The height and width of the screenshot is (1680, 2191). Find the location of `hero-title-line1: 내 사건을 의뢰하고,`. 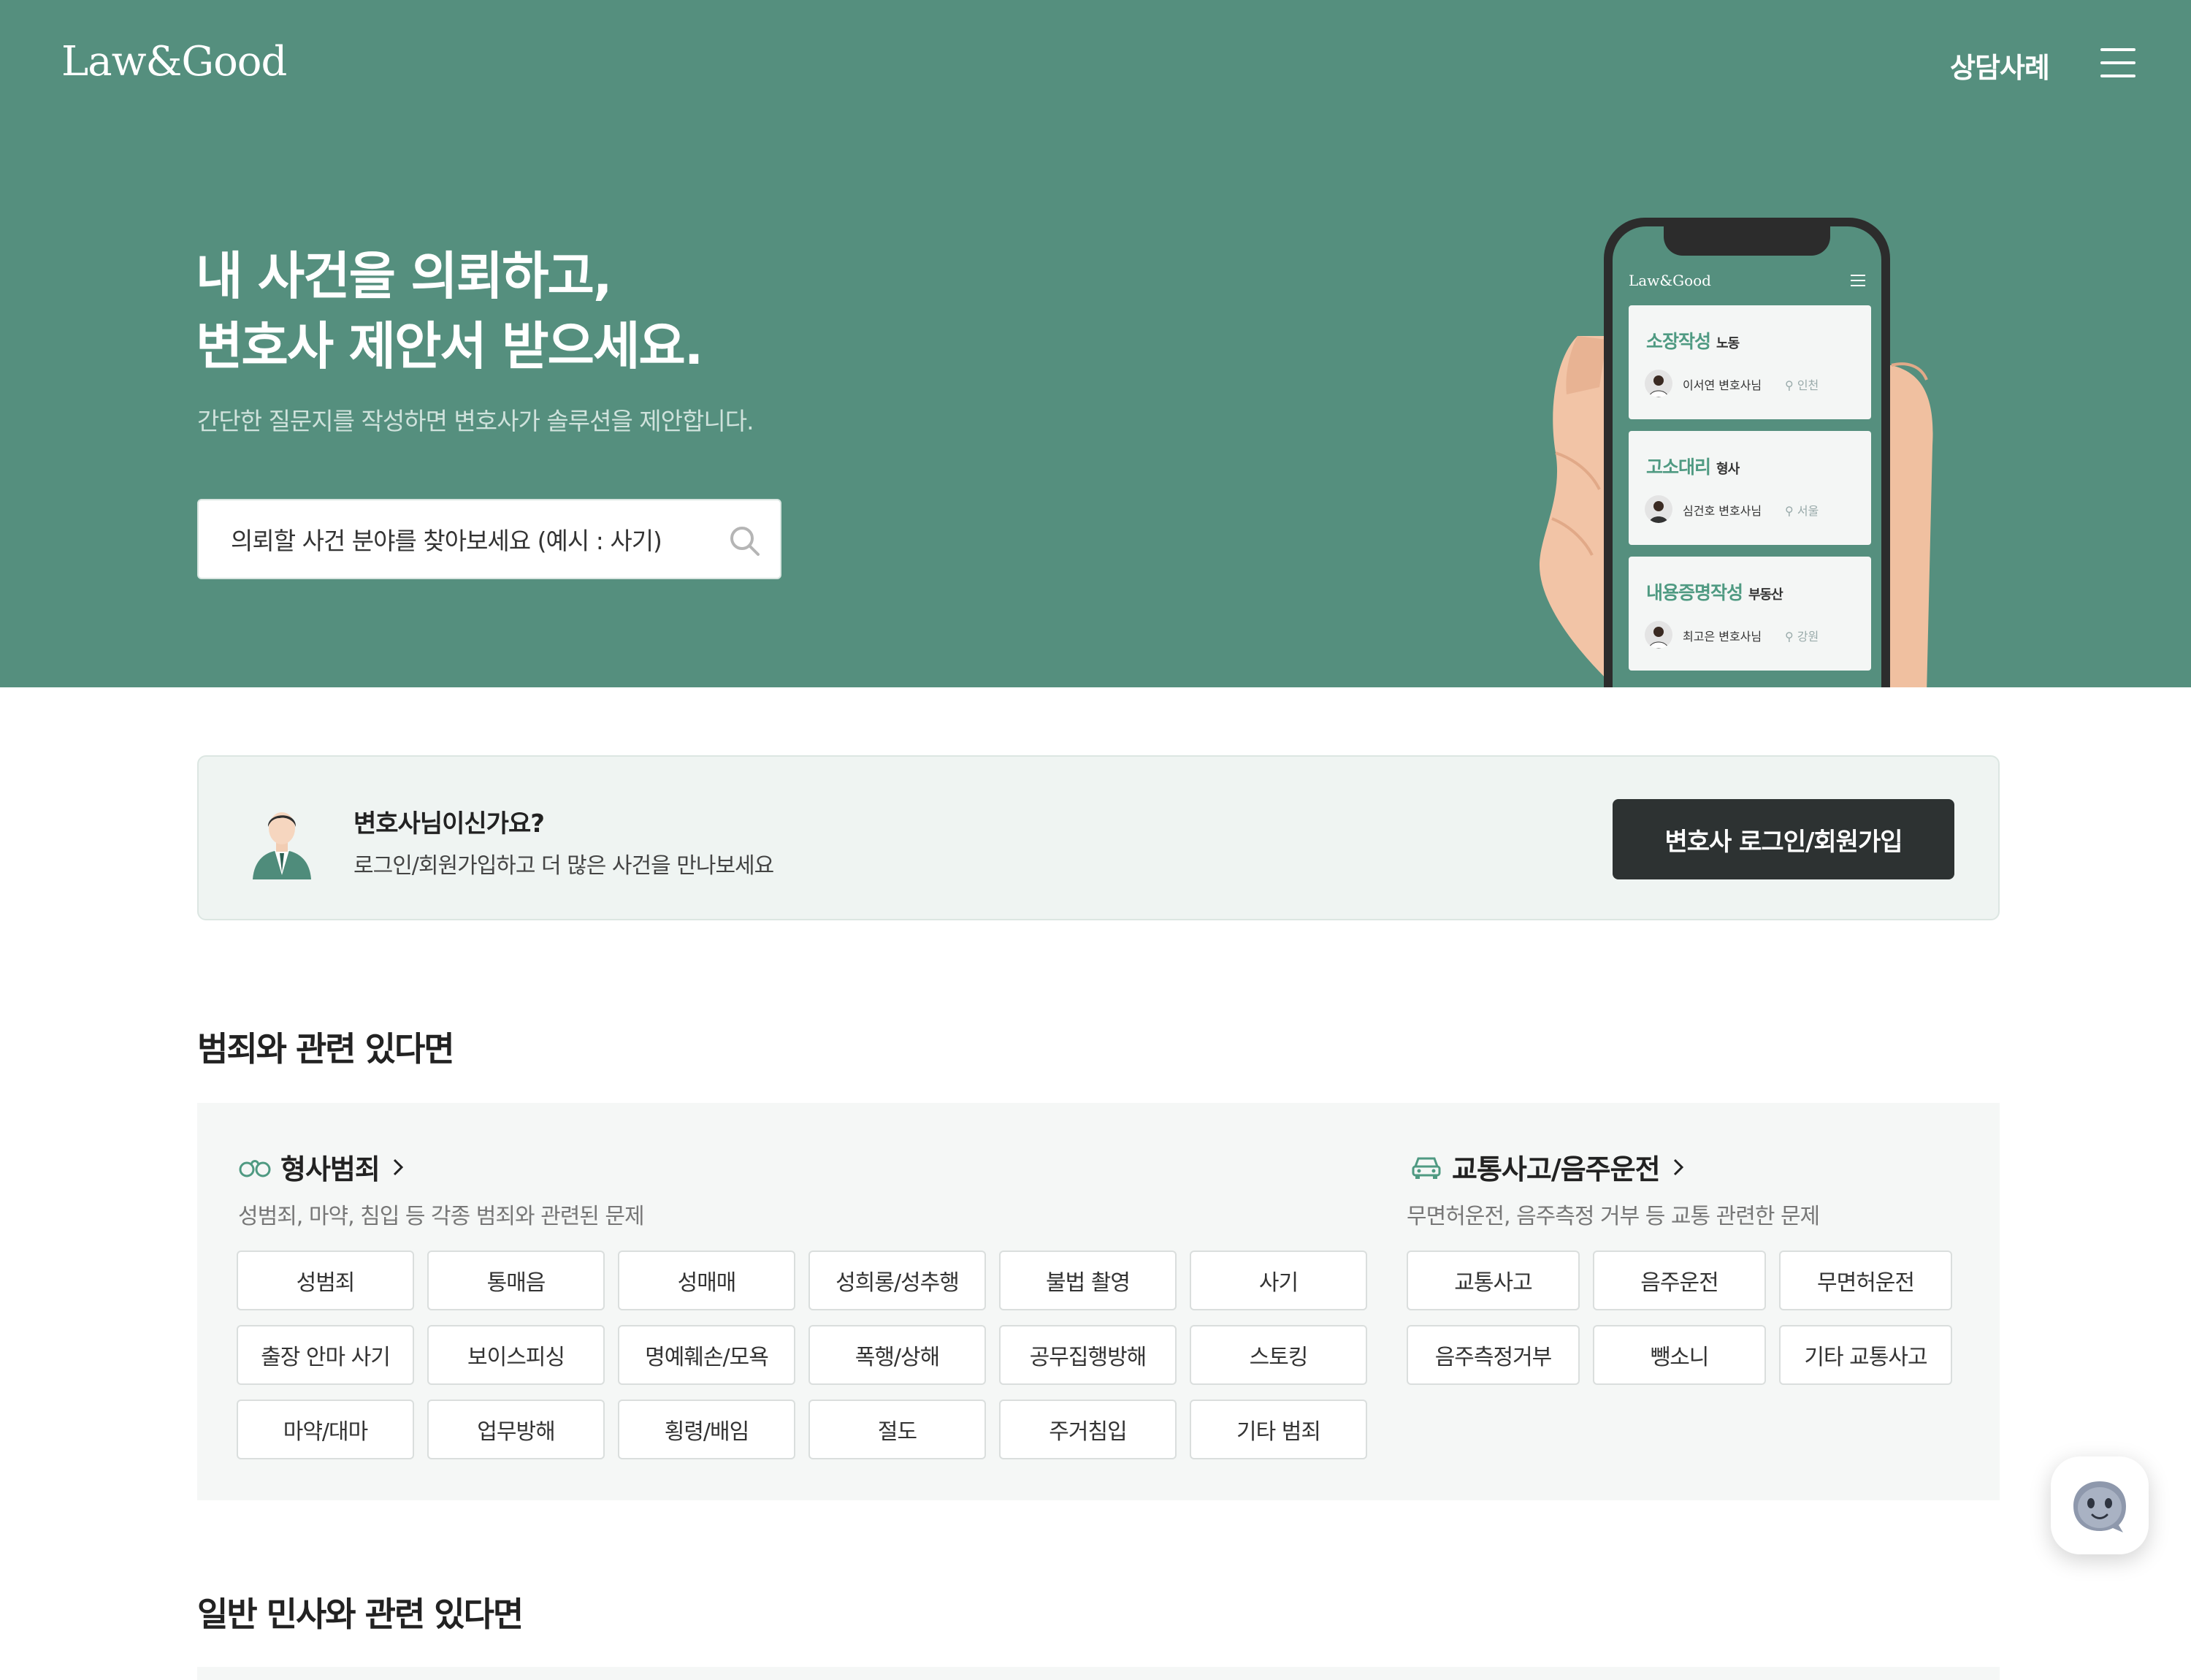

hero-title-line1: 내 사건을 의뢰하고, is located at coordinates (404, 276).